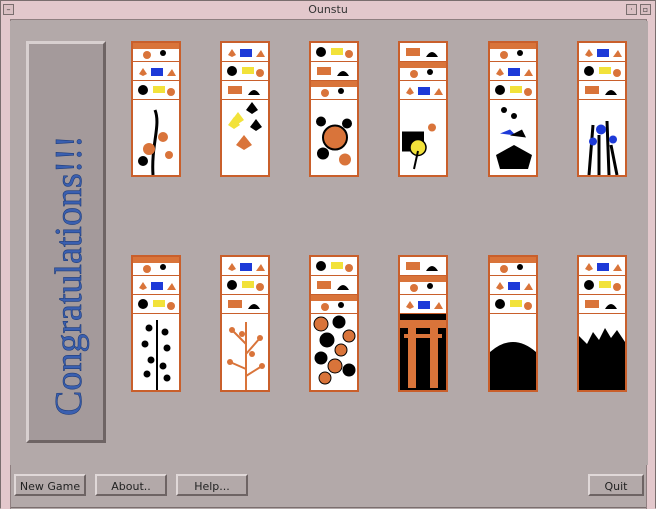 The width and height of the screenshot is (656, 509). Describe the element at coordinates (513, 352) in the screenshot. I see `moon-icon` at that location.